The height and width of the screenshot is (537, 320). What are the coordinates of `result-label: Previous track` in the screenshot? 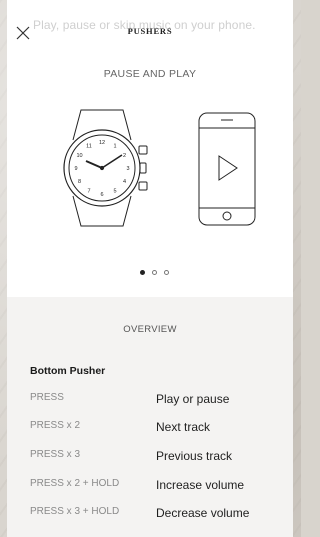 It's located at (194, 456).